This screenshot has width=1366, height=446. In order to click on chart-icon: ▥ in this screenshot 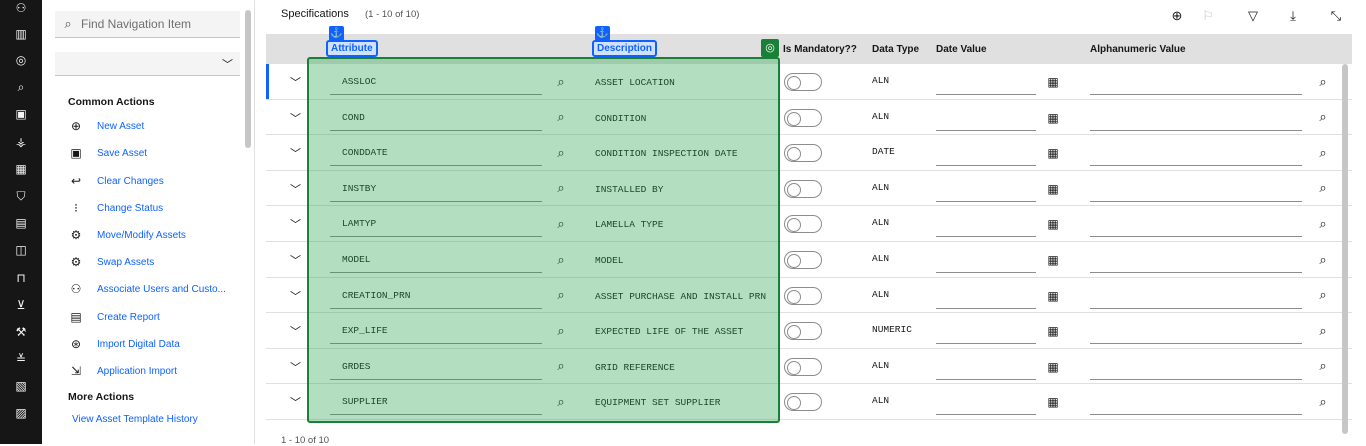, I will do `click(21, 34)`.